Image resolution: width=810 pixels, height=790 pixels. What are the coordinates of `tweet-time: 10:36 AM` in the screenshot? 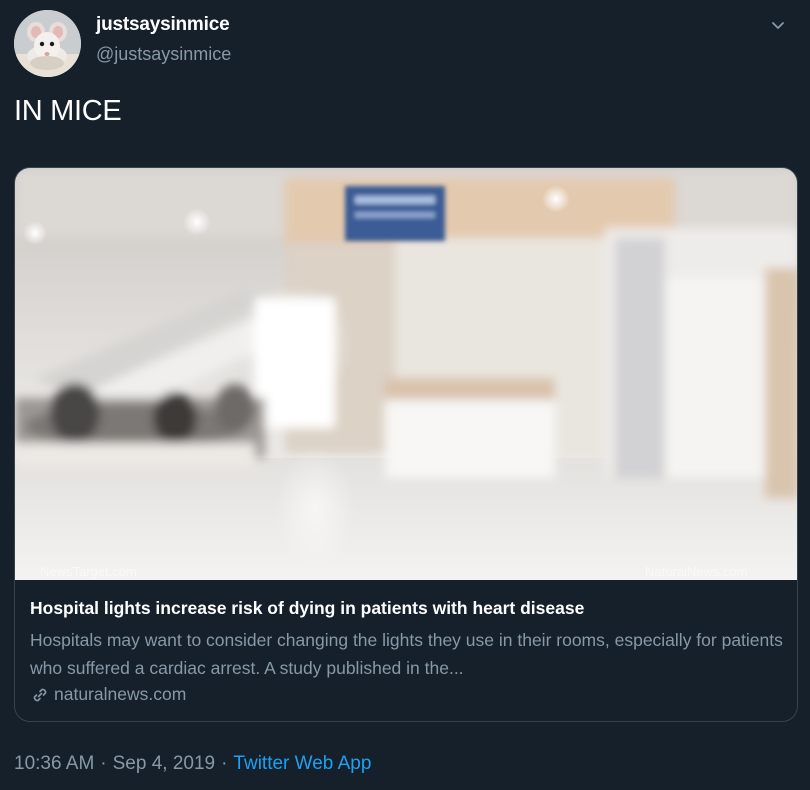 It's located at (54, 763).